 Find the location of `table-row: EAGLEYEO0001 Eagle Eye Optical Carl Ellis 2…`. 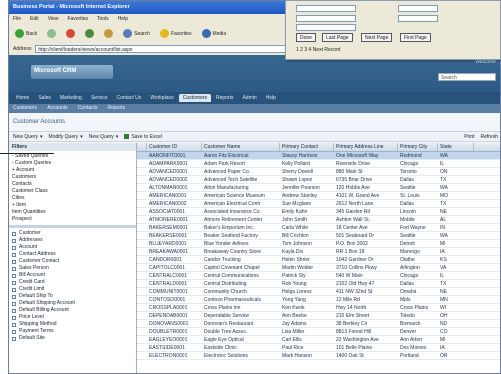

table-row: EAGLEYEO0001 Eagle Eye Optical Carl Ellis 2… is located at coordinates (318, 340).